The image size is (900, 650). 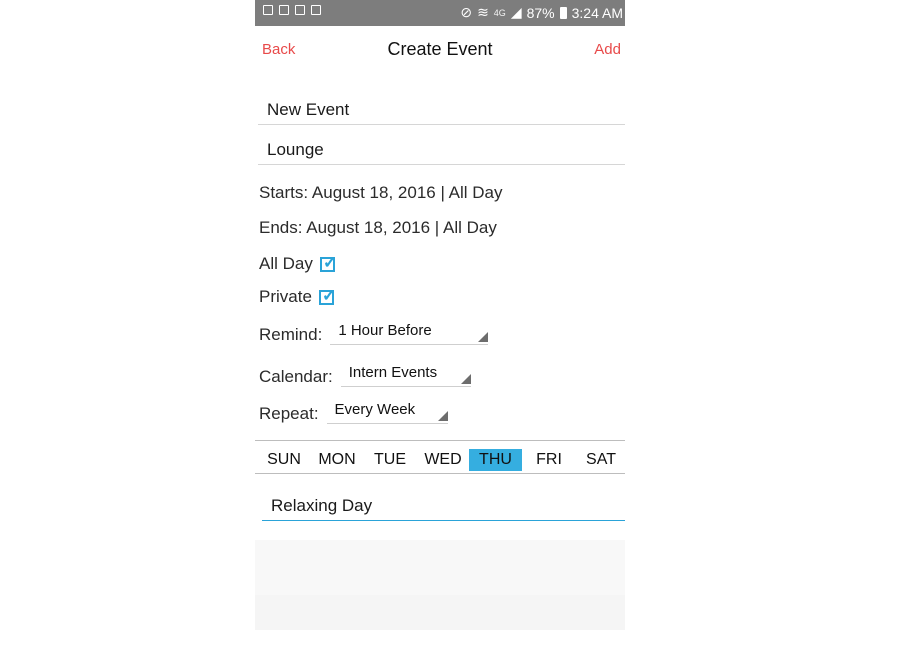 What do you see at coordinates (466, 12) in the screenshot?
I see `mute-icon: ⊘` at bounding box center [466, 12].